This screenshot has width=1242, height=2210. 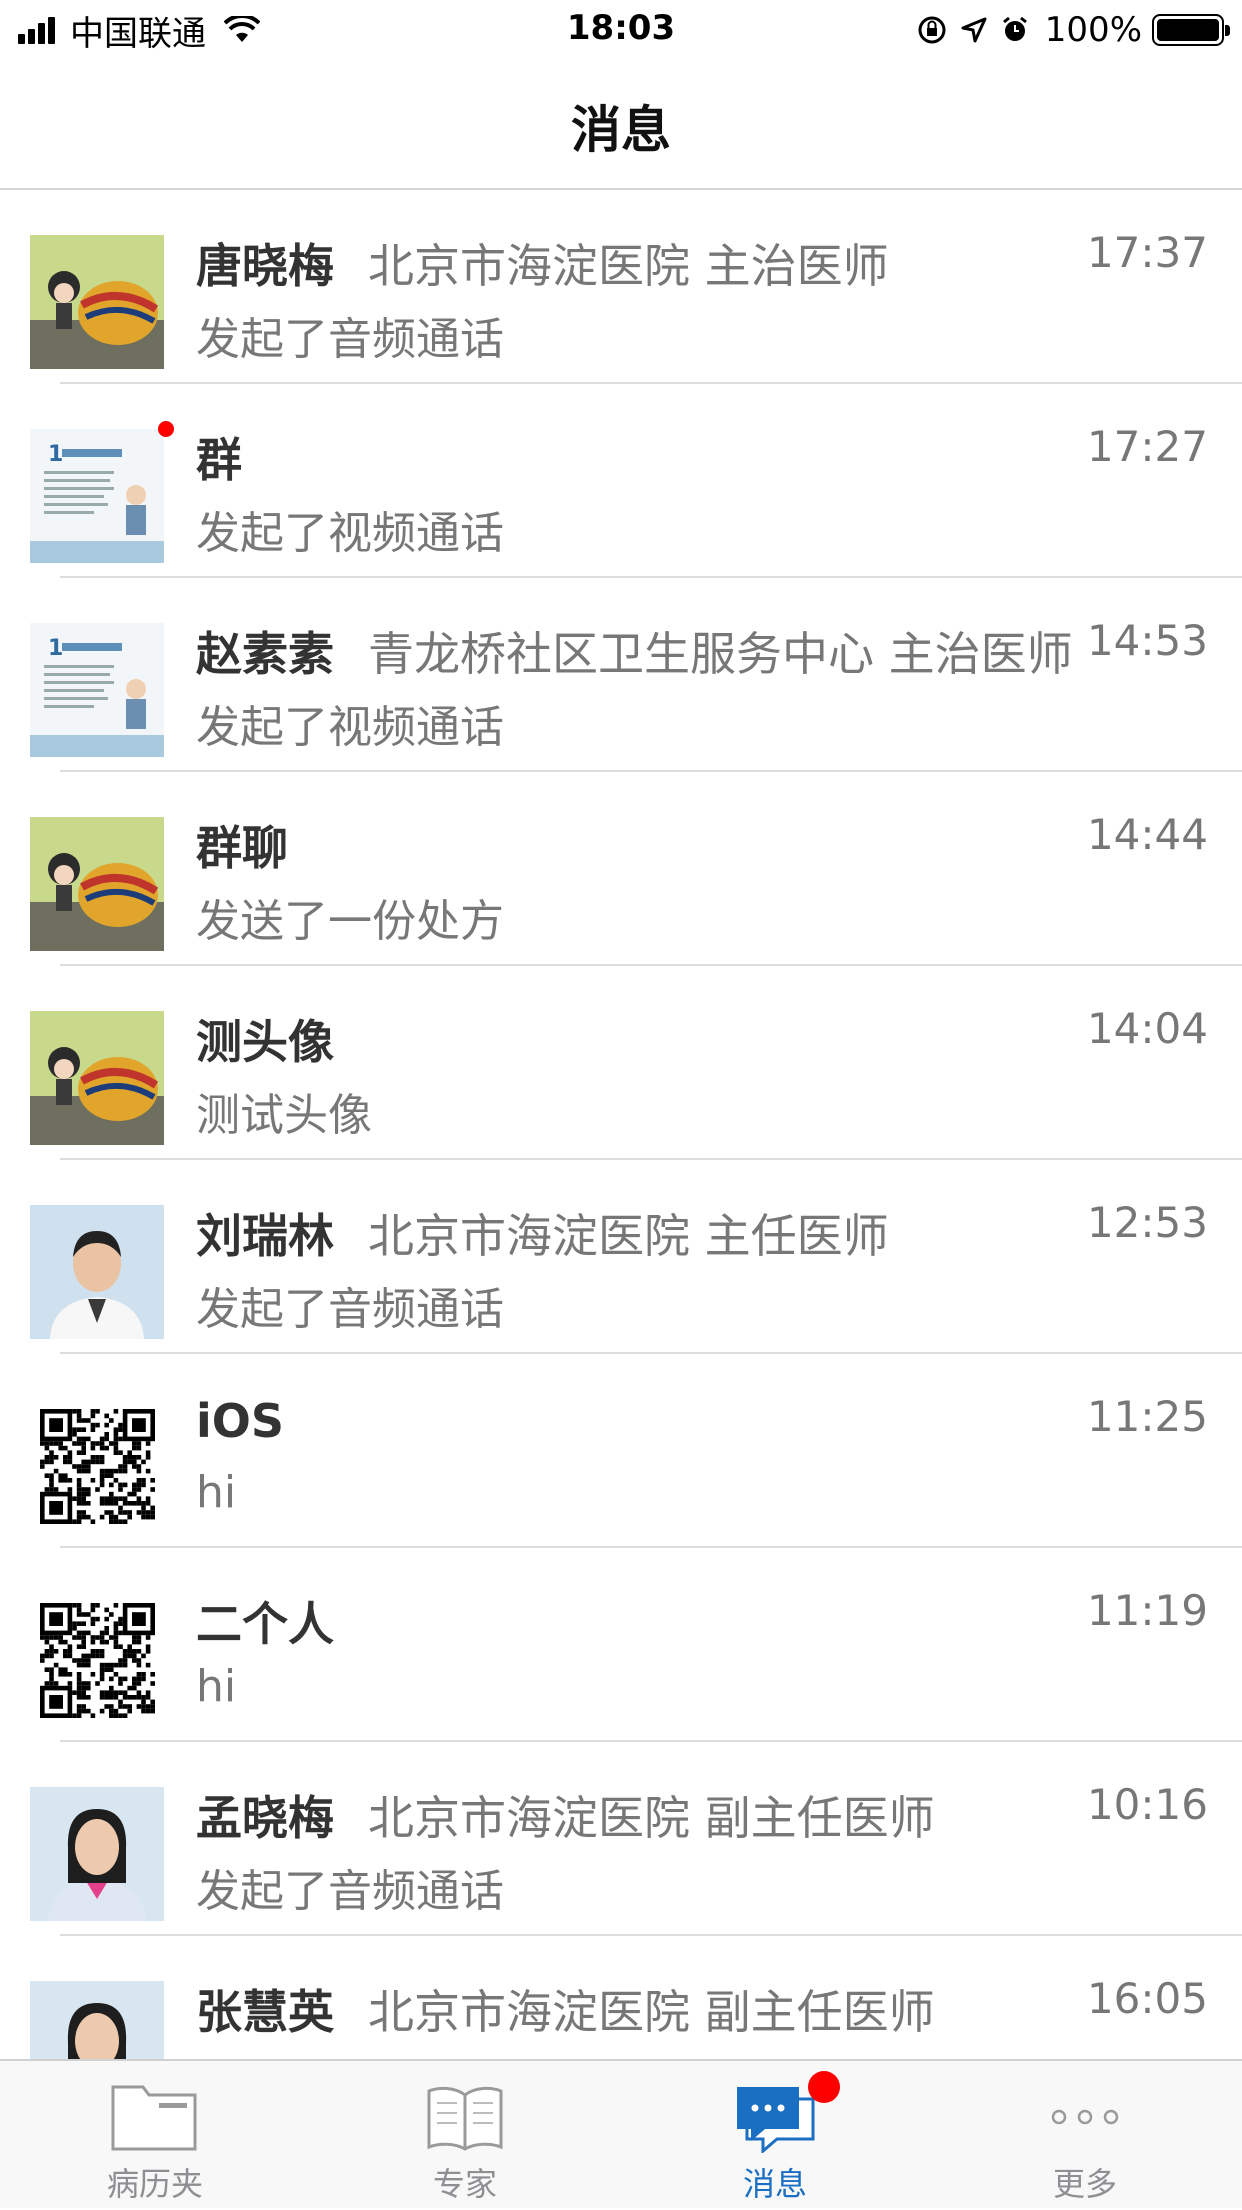 I want to click on title-line: 群聊, so click(x=636, y=842).